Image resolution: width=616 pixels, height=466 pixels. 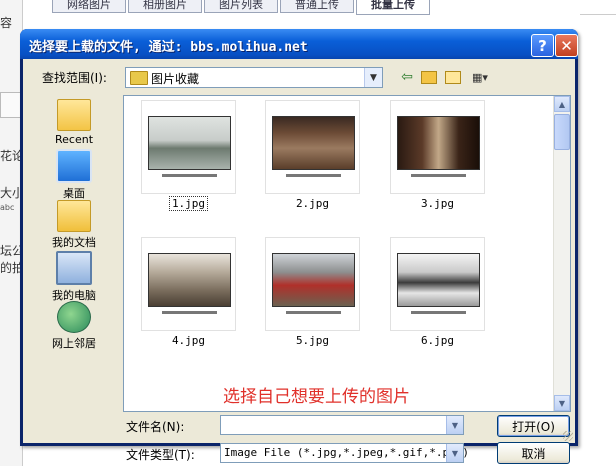 What do you see at coordinates (160, 455) in the screenshot?
I see `filetype-label: 文件类型(T):` at bounding box center [160, 455].